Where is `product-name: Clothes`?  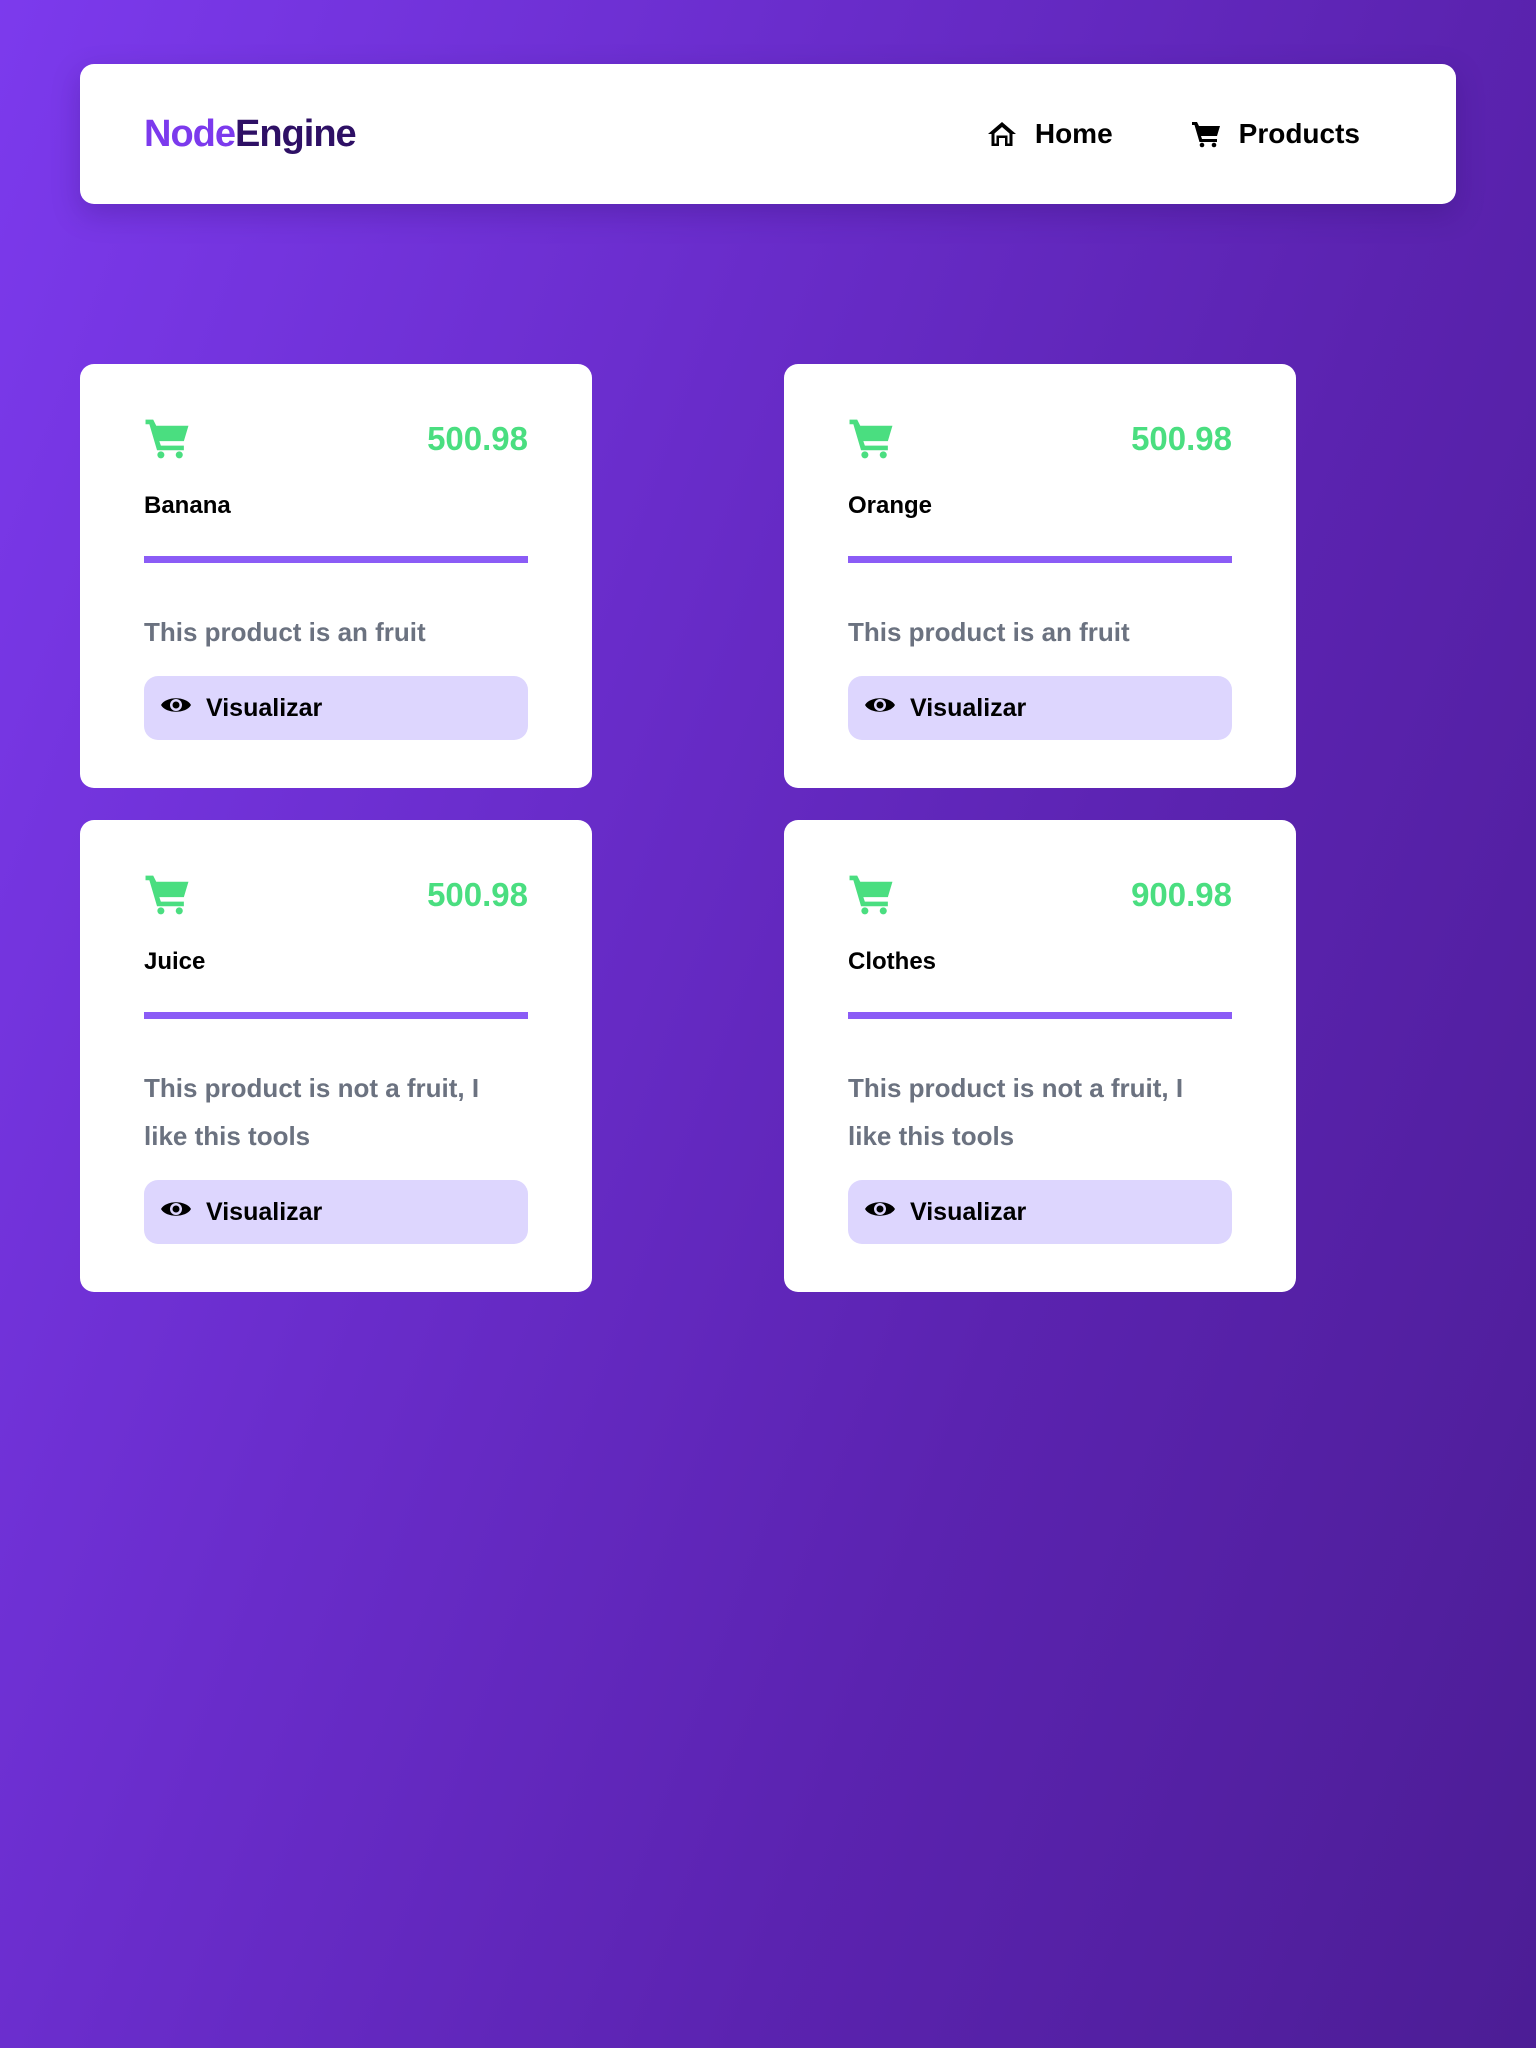 product-name: Clothes is located at coordinates (892, 961).